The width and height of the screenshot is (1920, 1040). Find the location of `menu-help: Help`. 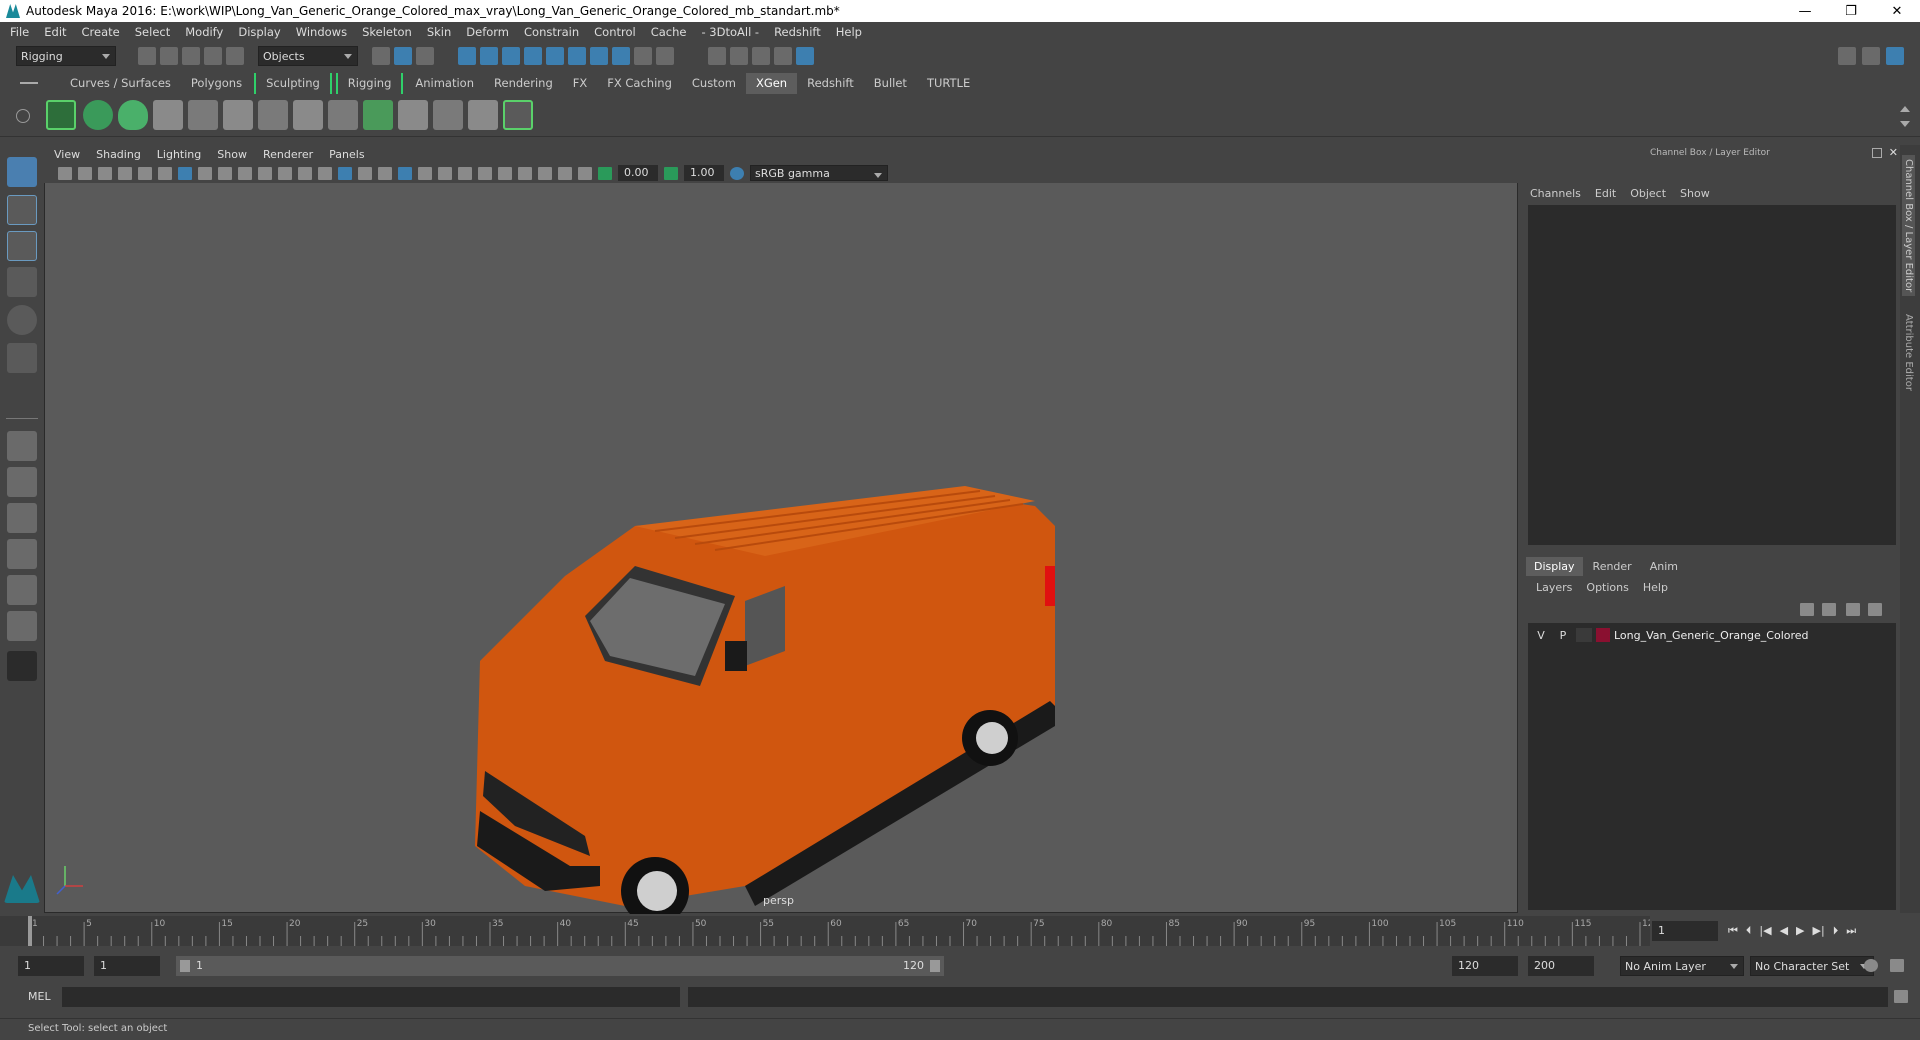

menu-help: Help is located at coordinates (849, 32).